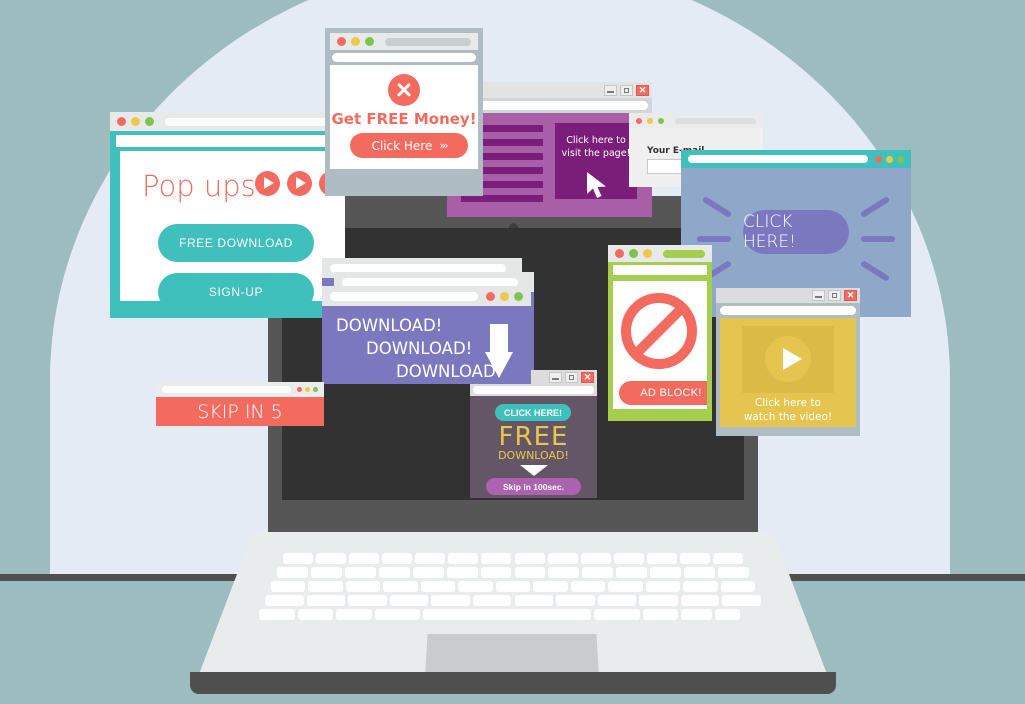 The image size is (1025, 704). What do you see at coordinates (404, 112) in the screenshot?
I see `window-free-money: Get FREE Money! Click Here »›` at bounding box center [404, 112].